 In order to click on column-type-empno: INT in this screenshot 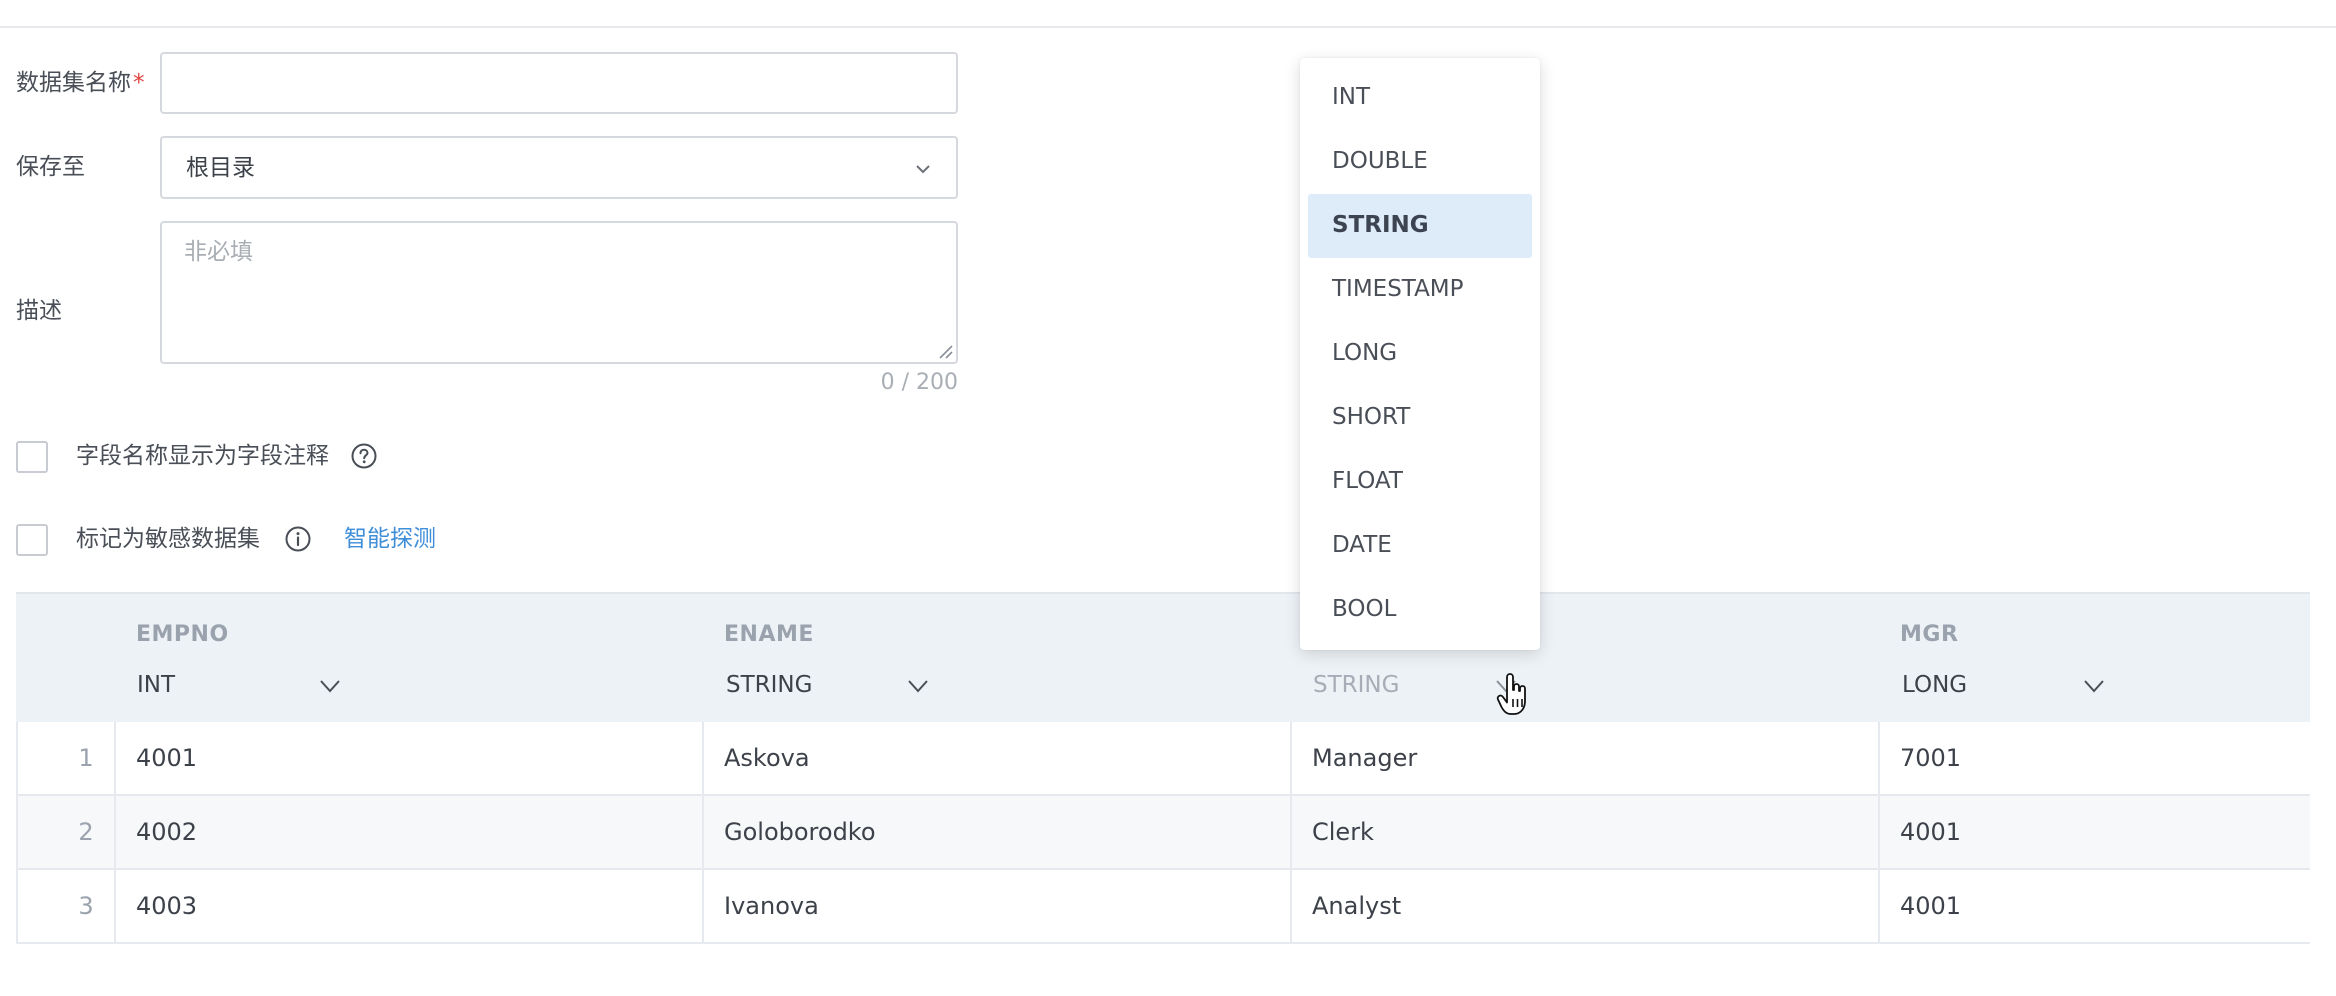, I will do `click(156, 685)`.